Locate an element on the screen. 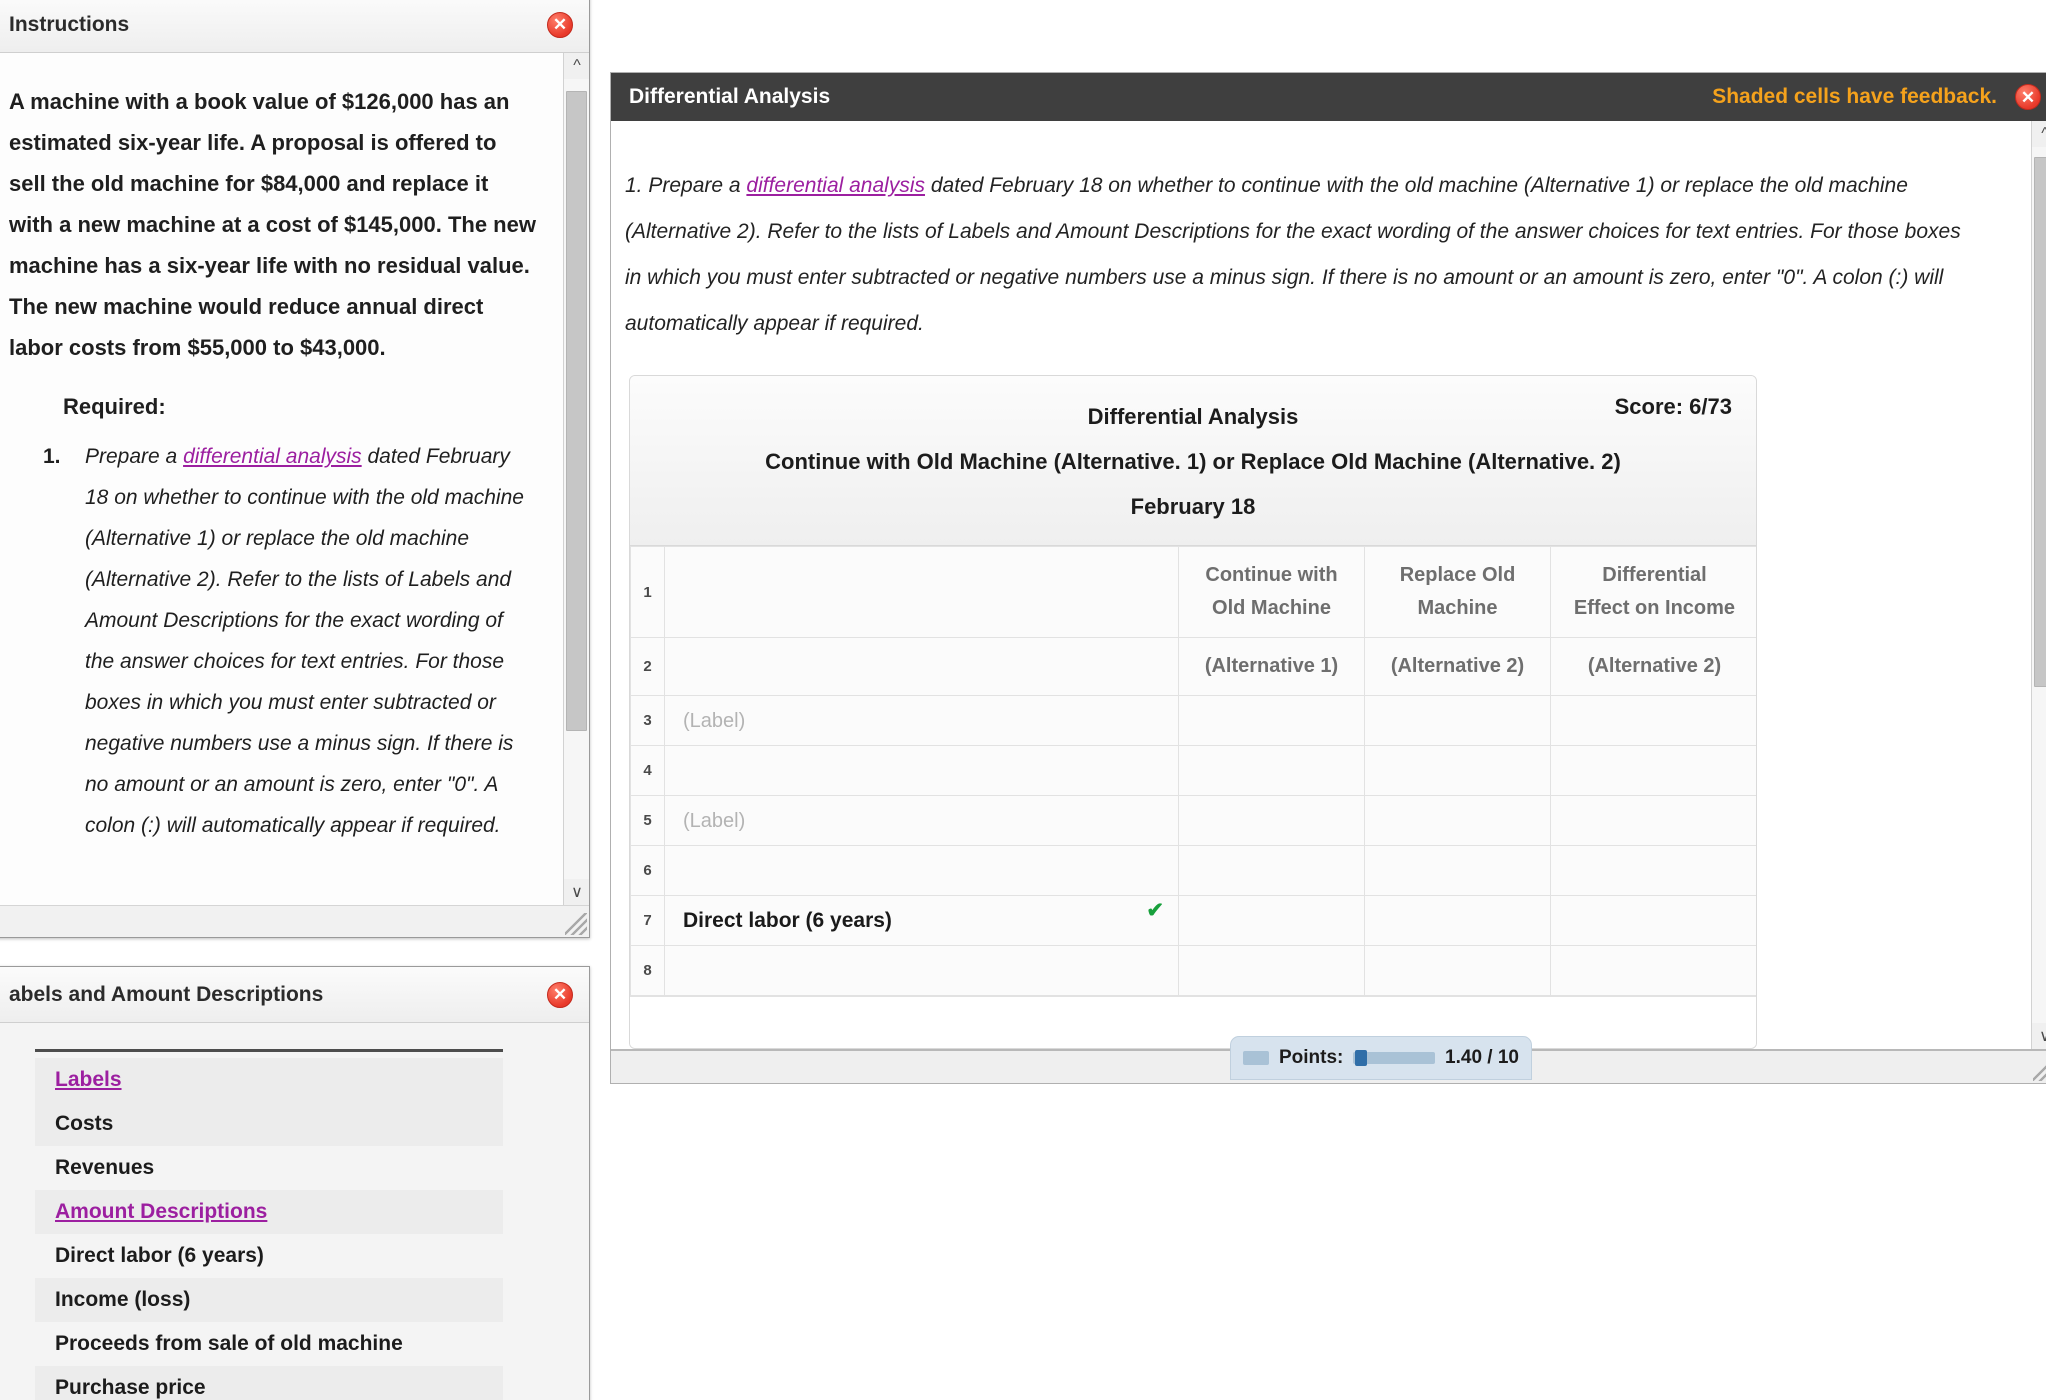  worksheet-footer is located at coordinates (1193, 1022).